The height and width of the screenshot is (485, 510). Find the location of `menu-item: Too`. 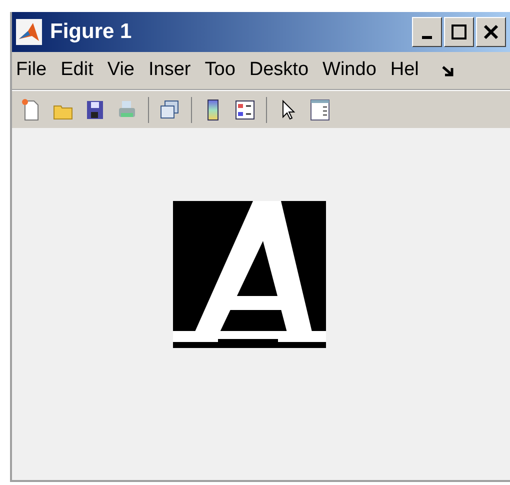

menu-item: Too is located at coordinates (220, 70).